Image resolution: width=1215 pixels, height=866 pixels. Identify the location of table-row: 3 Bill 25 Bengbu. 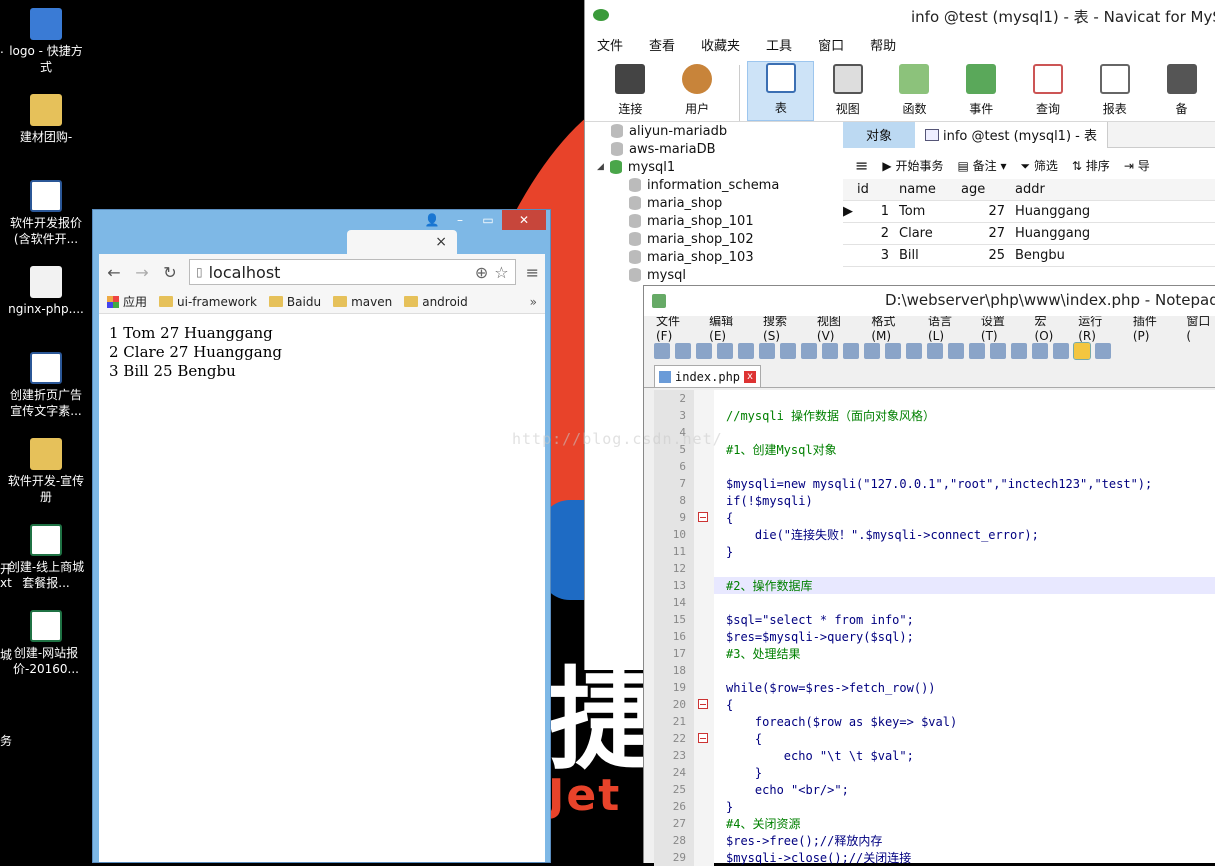
(1029, 256).